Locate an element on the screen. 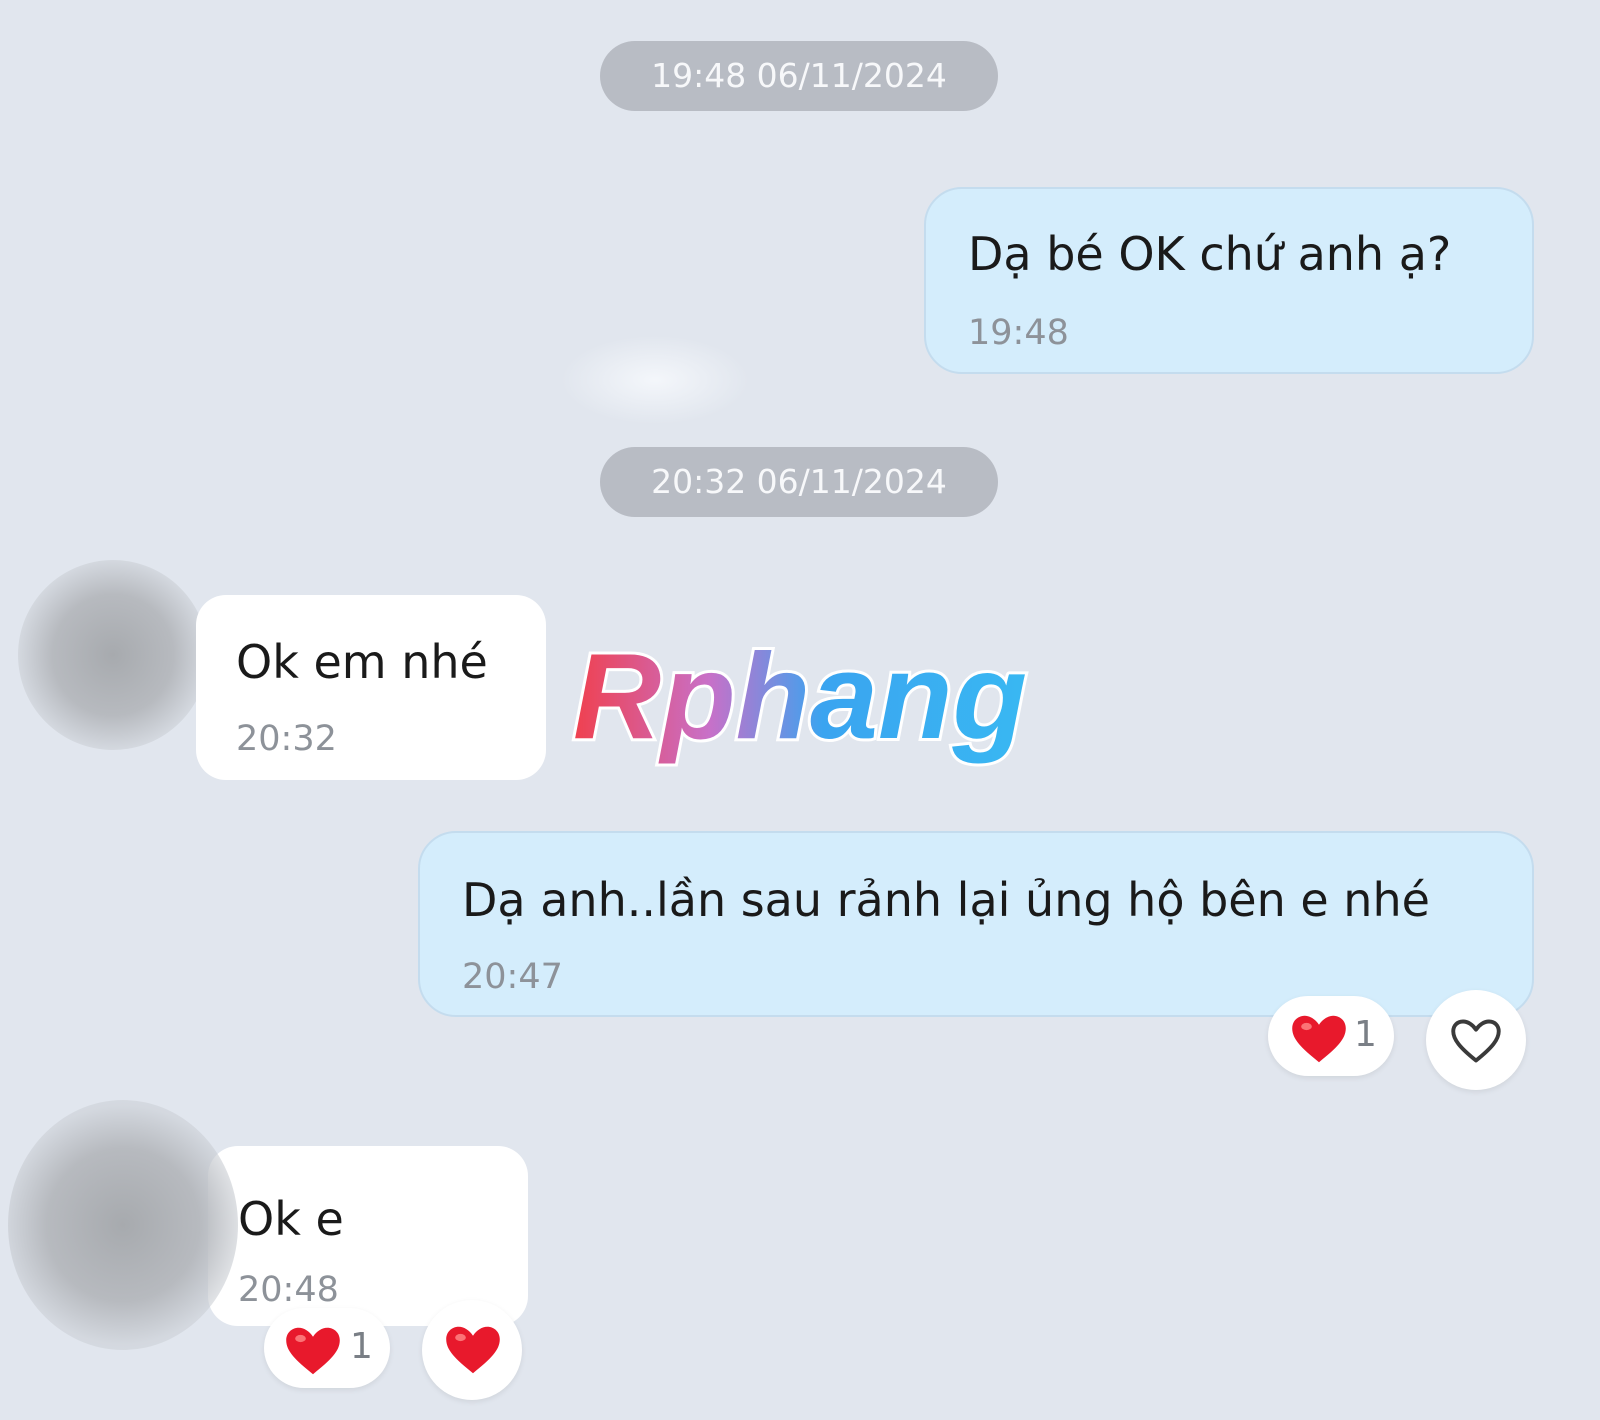  watermark-text: Rphang is located at coordinates (800, 701).